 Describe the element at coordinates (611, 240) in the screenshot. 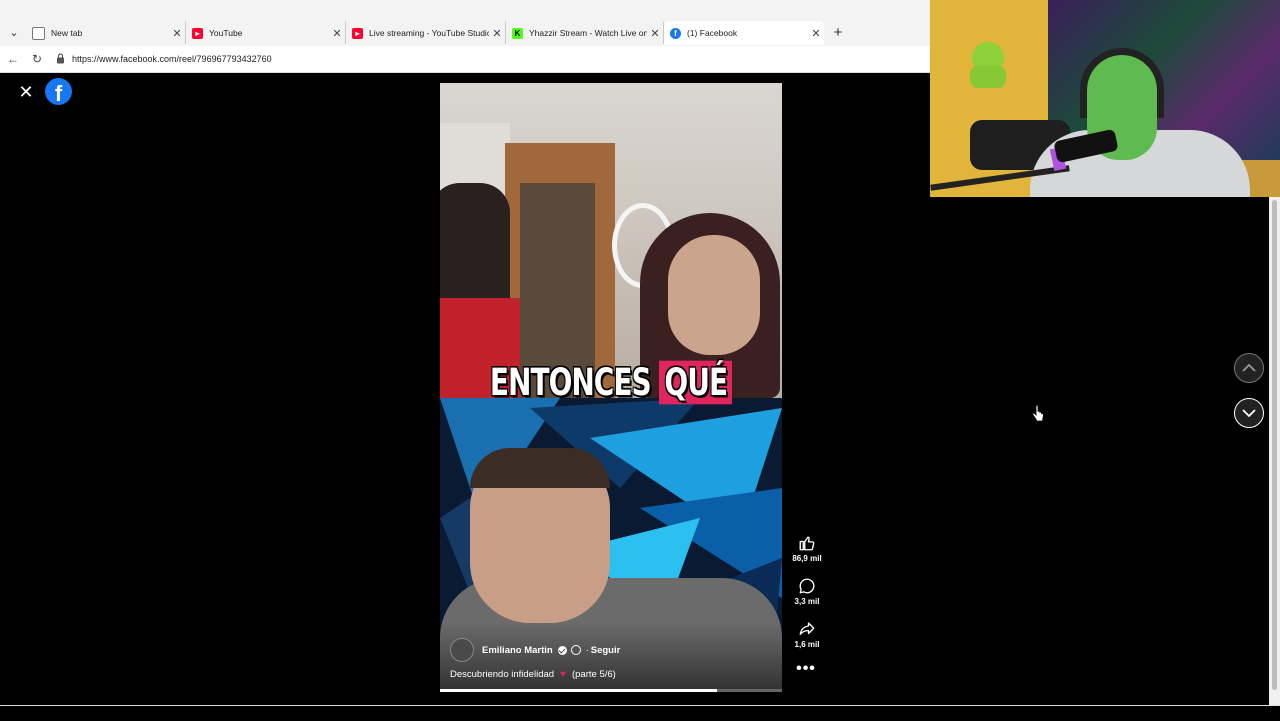

I see `video-top-scene` at that location.